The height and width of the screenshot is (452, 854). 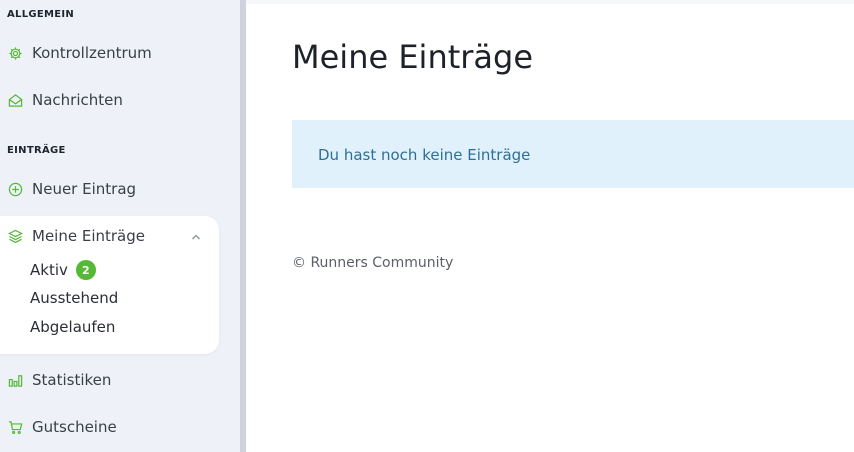 I want to click on page-title: Meine Einträge, so click(x=413, y=57).